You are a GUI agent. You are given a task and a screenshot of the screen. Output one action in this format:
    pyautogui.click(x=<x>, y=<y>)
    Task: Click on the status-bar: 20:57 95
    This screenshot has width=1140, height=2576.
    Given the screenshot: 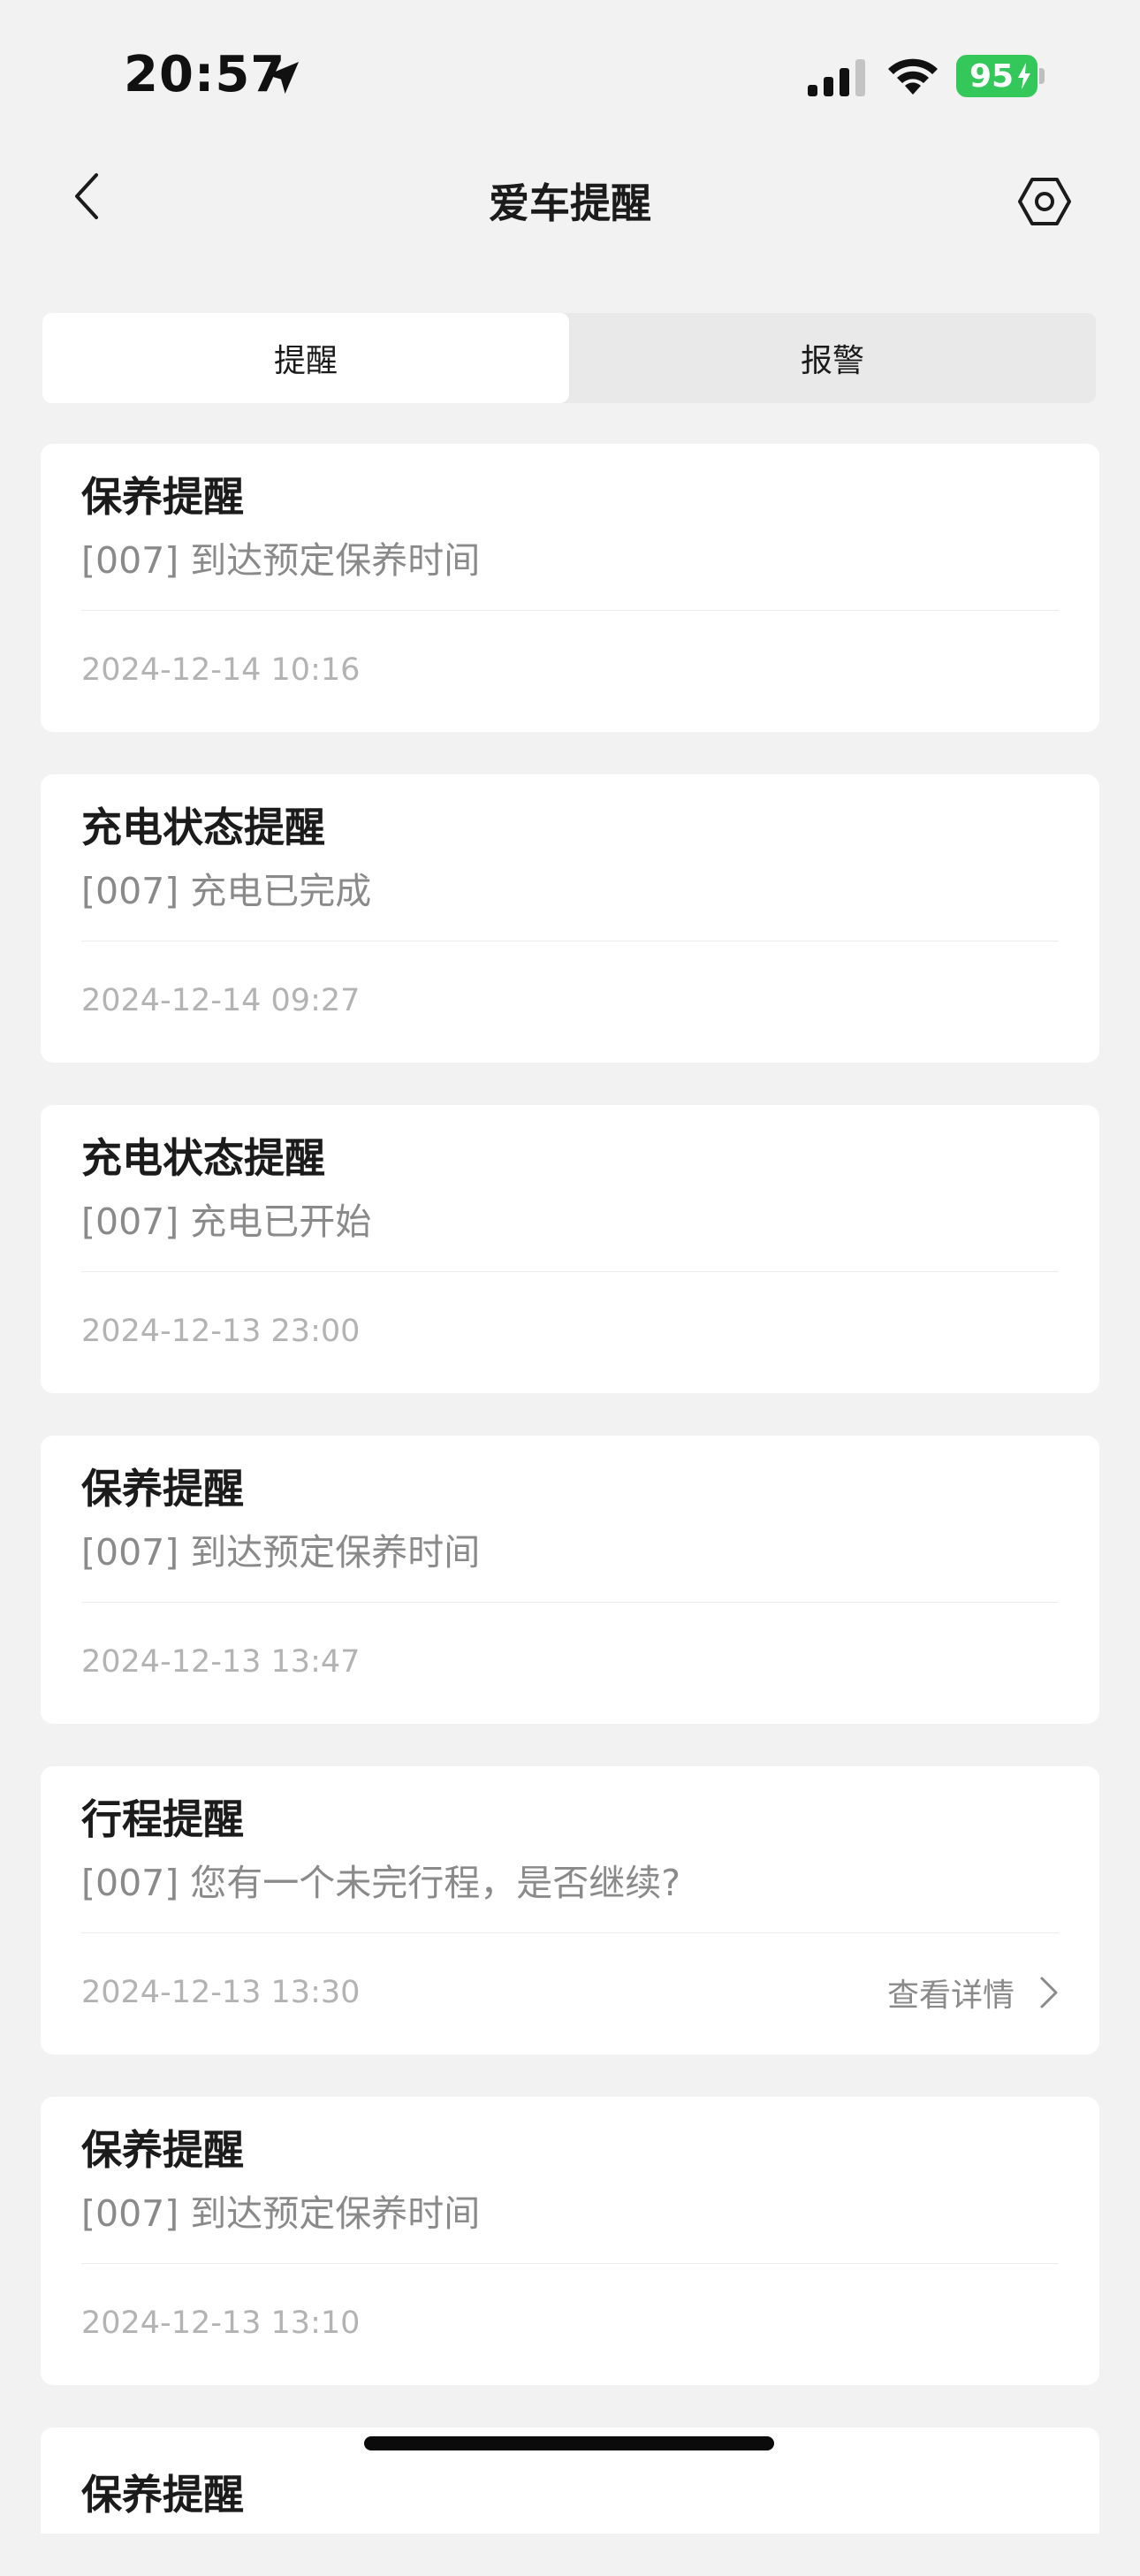 What is the action you would take?
    pyautogui.click(x=570, y=70)
    